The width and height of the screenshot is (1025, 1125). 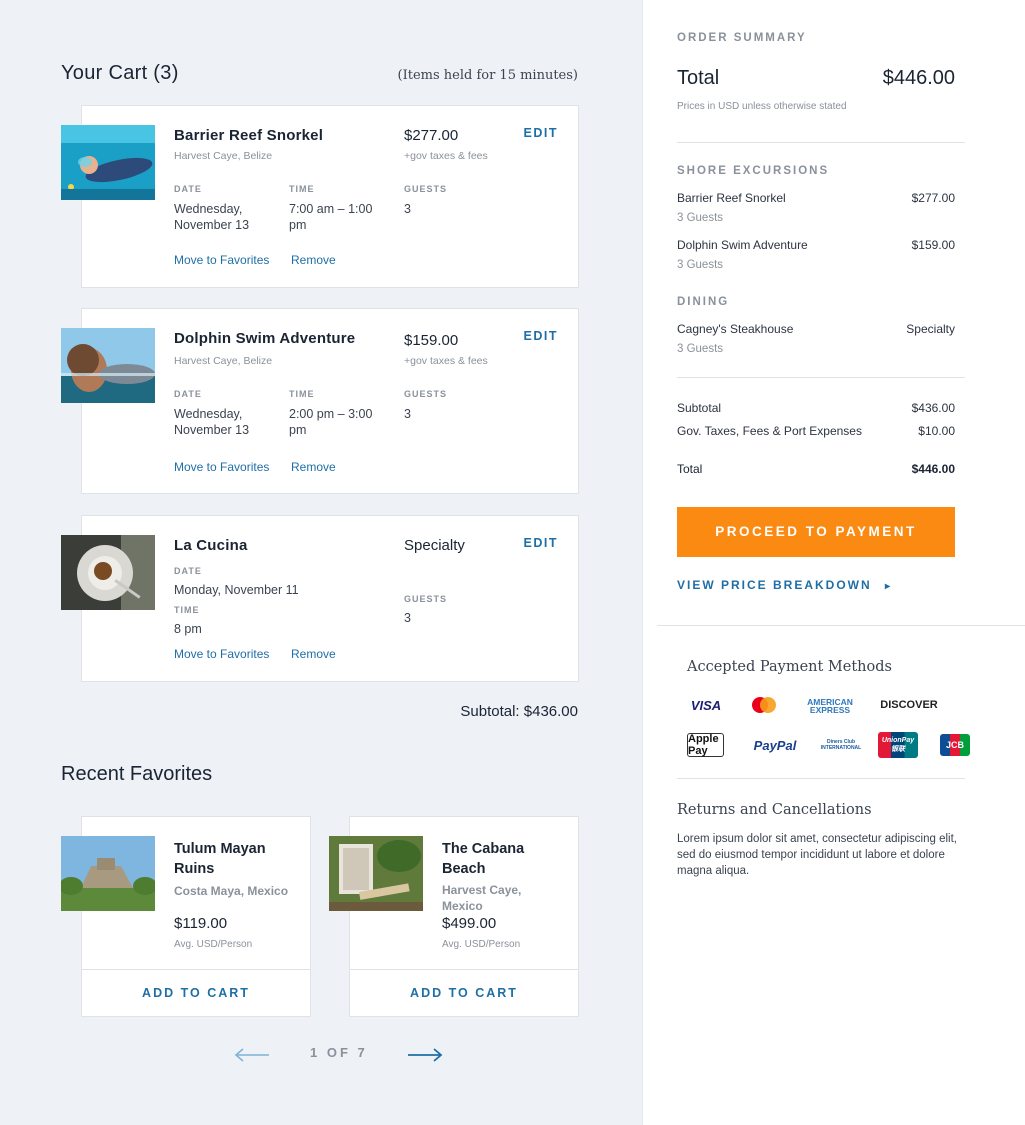 What do you see at coordinates (930, 329) in the screenshot?
I see `summary-line-value: Specialty` at bounding box center [930, 329].